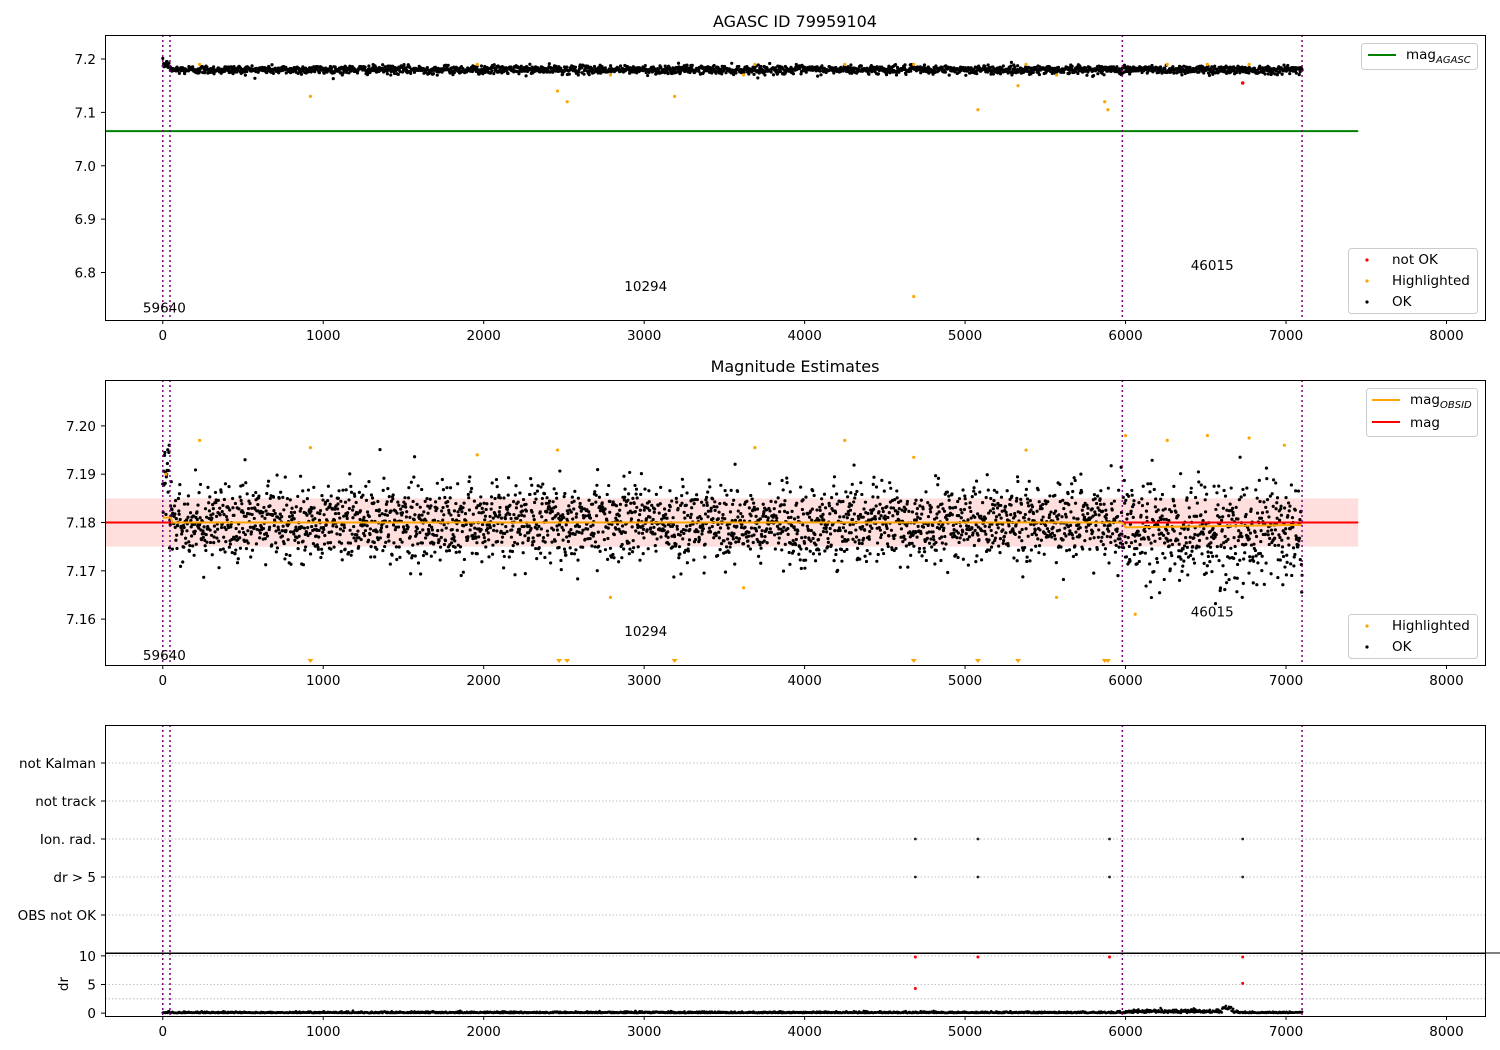 The height and width of the screenshot is (1050, 1500). What do you see at coordinates (1242, 83) in the screenshot?
I see `not-ok-point` at bounding box center [1242, 83].